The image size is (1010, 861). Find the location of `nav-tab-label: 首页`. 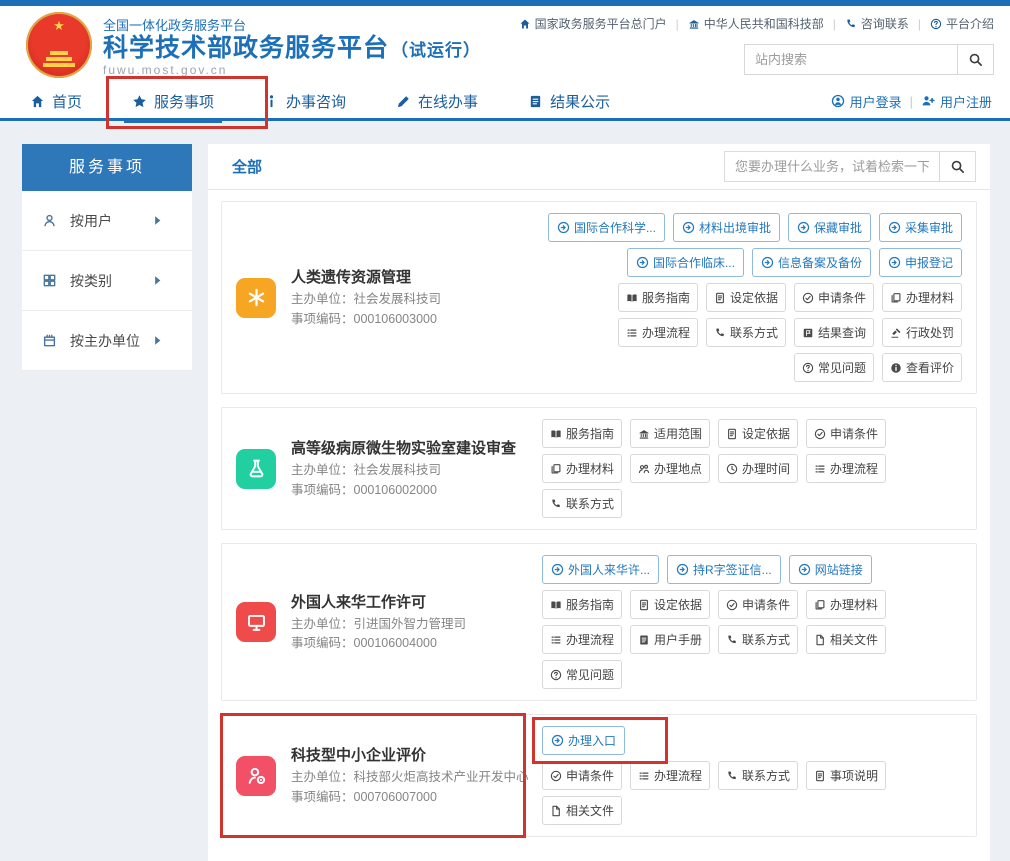

nav-tab-label: 首页 is located at coordinates (67, 102).